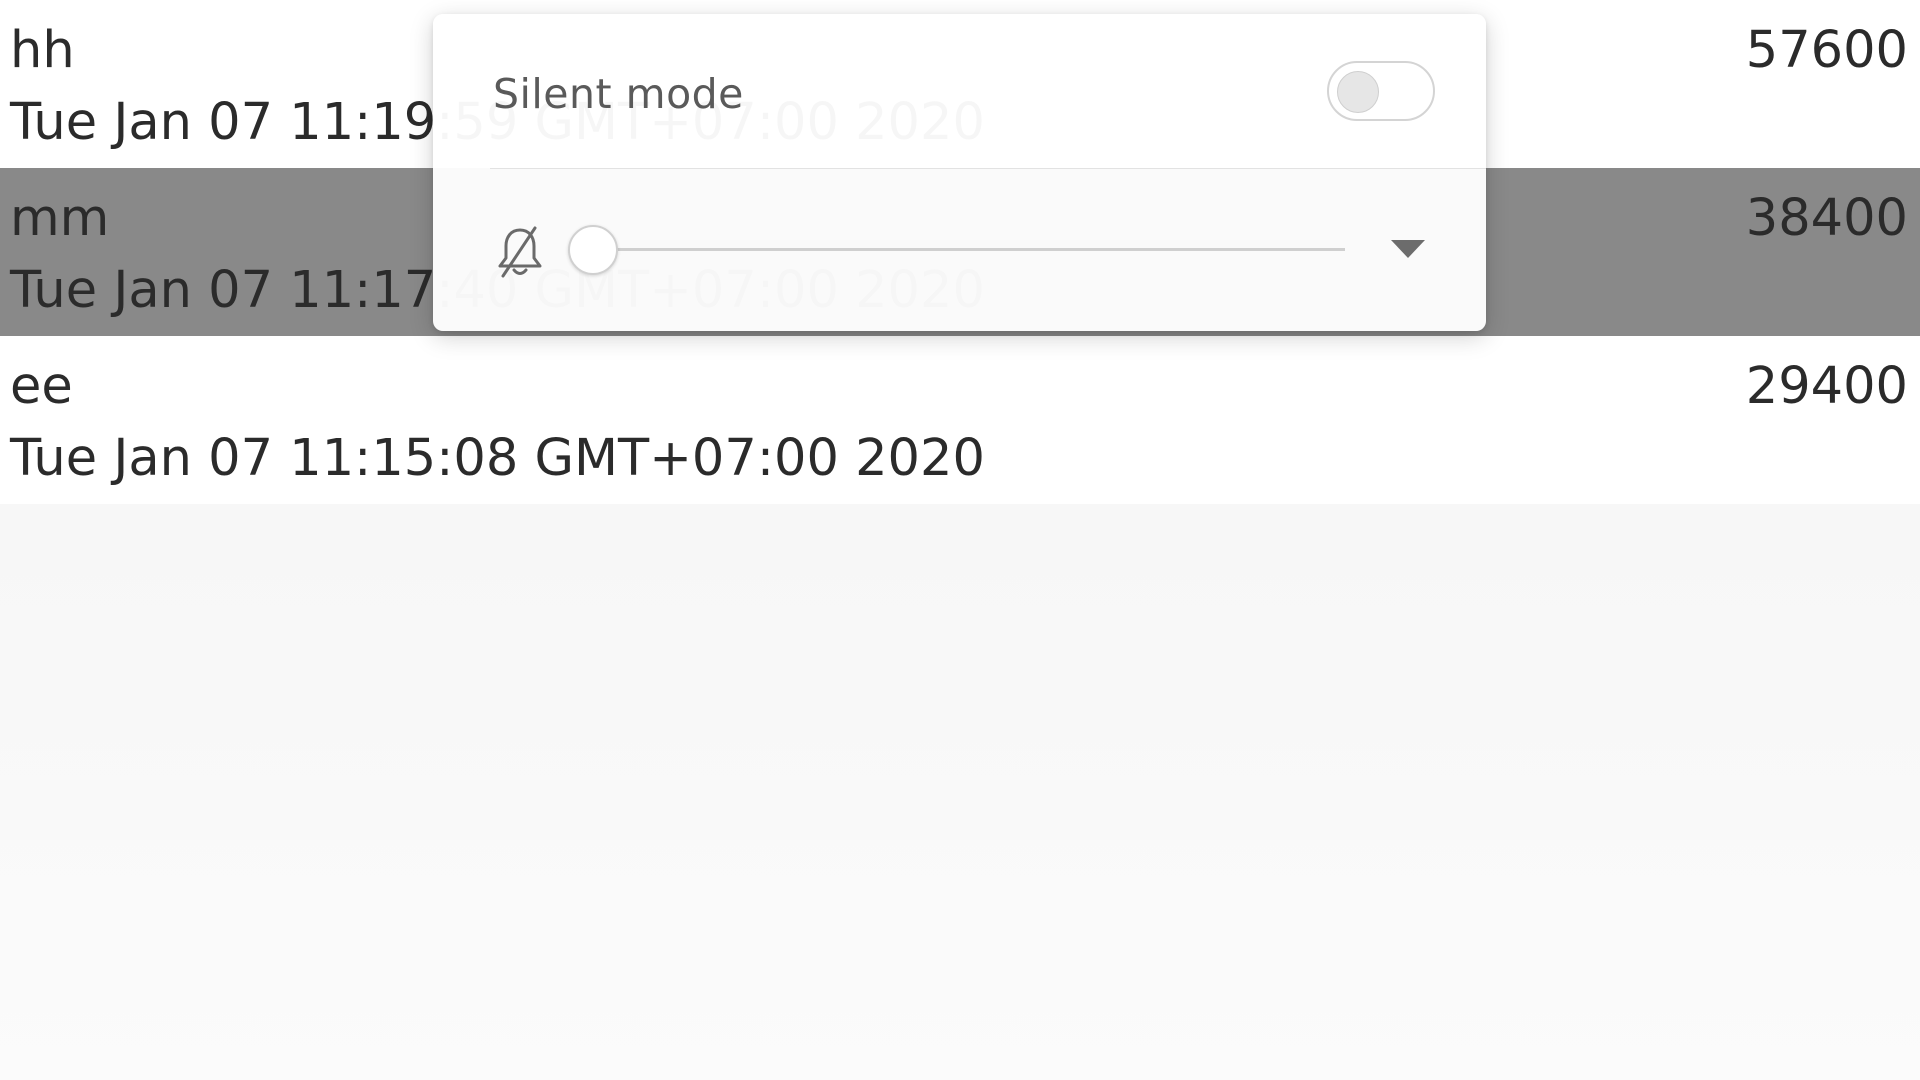 This screenshot has width=1920, height=1080. Describe the element at coordinates (1381, 91) in the screenshot. I see `silent-mode-toggle` at that location.